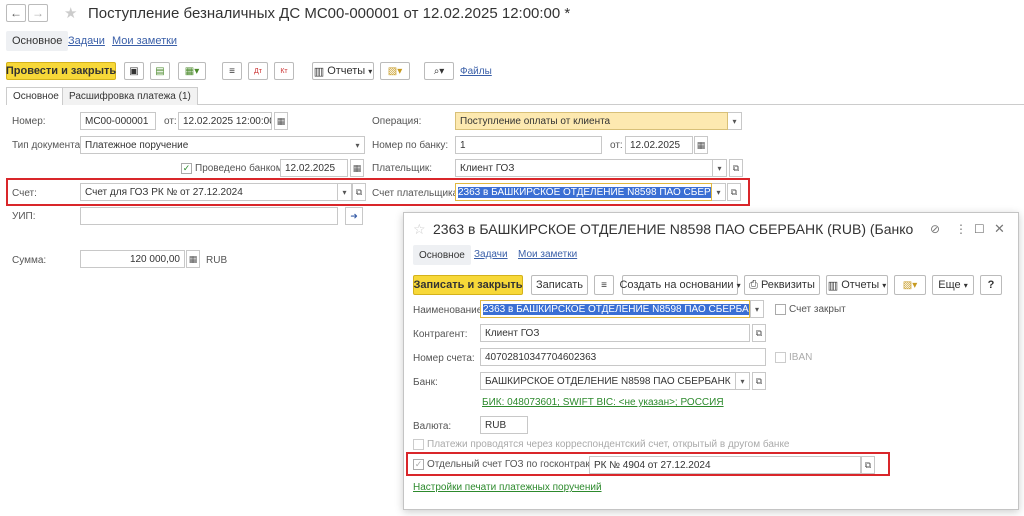 The image size is (1024, 516). What do you see at coordinates (314, 168) in the screenshot?
I see `posted-date-input: 12.02.2025` at bounding box center [314, 168].